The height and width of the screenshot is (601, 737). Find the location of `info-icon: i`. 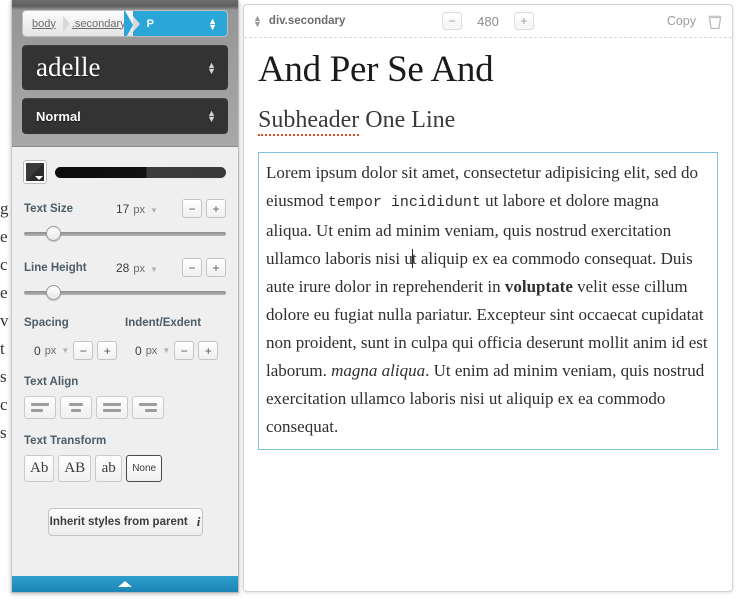

info-icon: i is located at coordinates (199, 522).